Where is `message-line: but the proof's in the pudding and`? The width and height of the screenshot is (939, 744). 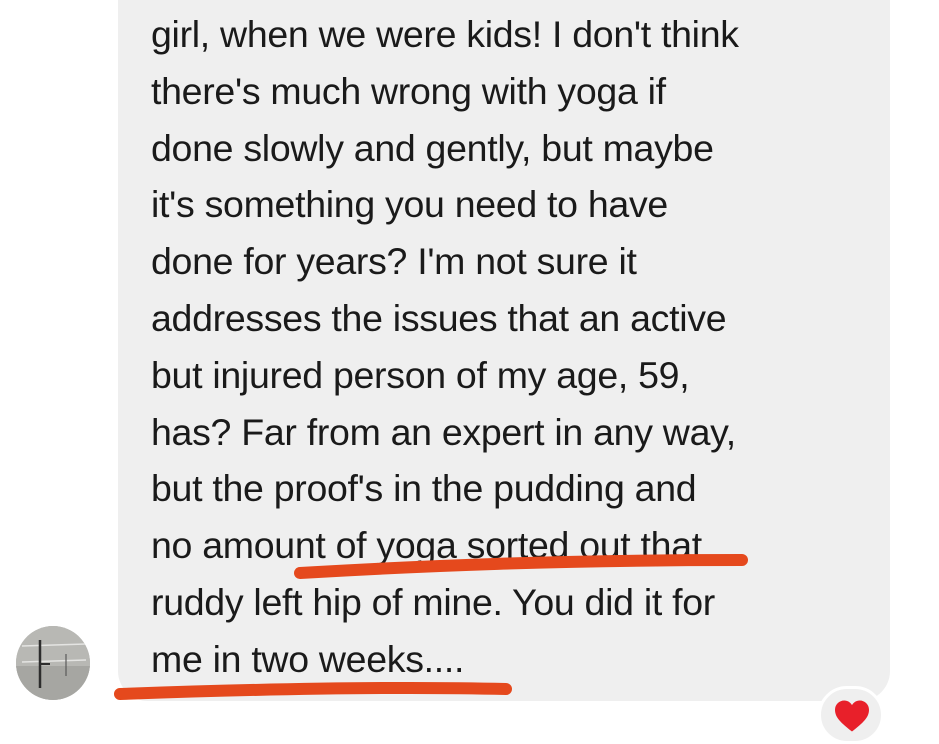
message-line: but the proof's in the pudding and is located at coordinates (424, 488).